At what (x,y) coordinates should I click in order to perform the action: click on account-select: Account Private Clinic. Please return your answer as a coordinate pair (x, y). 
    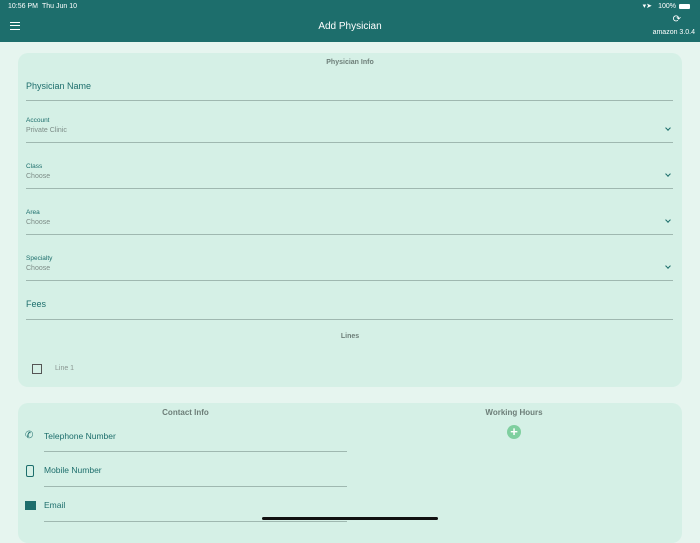
    Looking at the image, I should click on (349, 129).